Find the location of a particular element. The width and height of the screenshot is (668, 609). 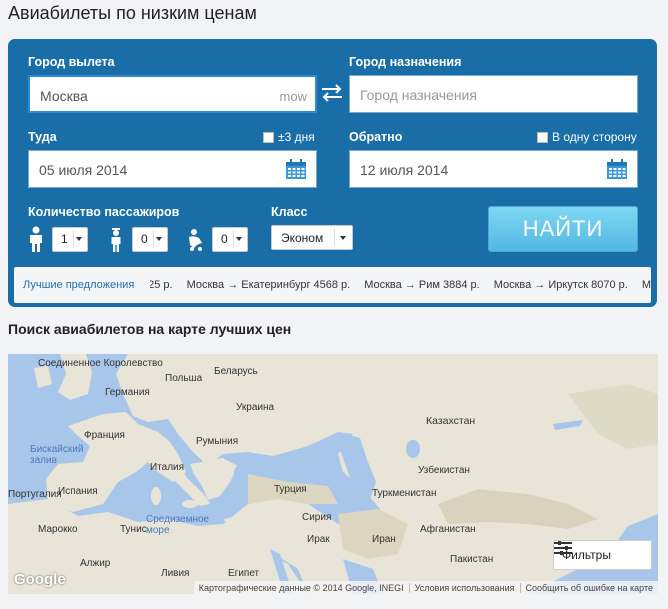

map-label-pakistan: Пакистан is located at coordinates (472, 559).